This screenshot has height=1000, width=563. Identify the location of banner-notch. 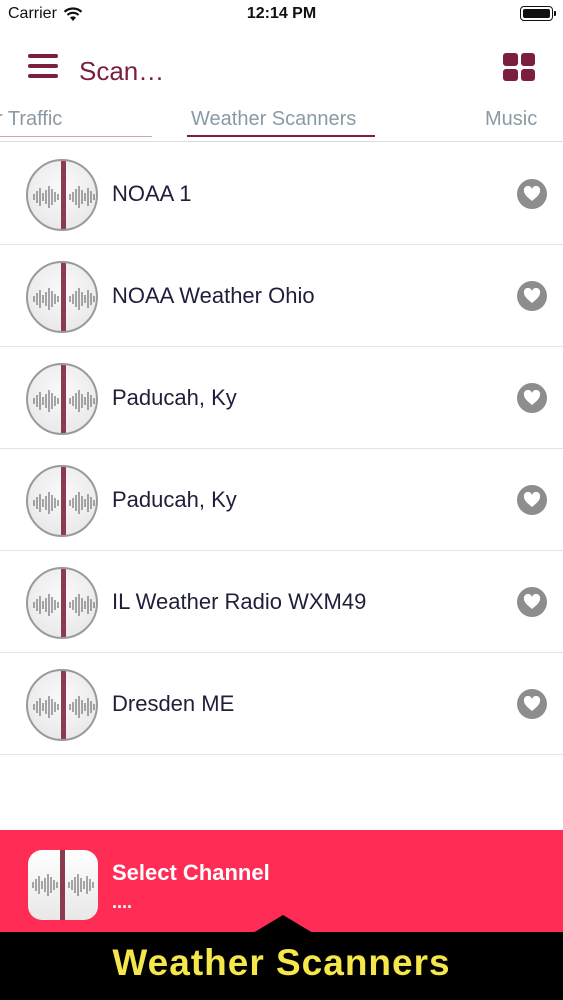
(283, 924).